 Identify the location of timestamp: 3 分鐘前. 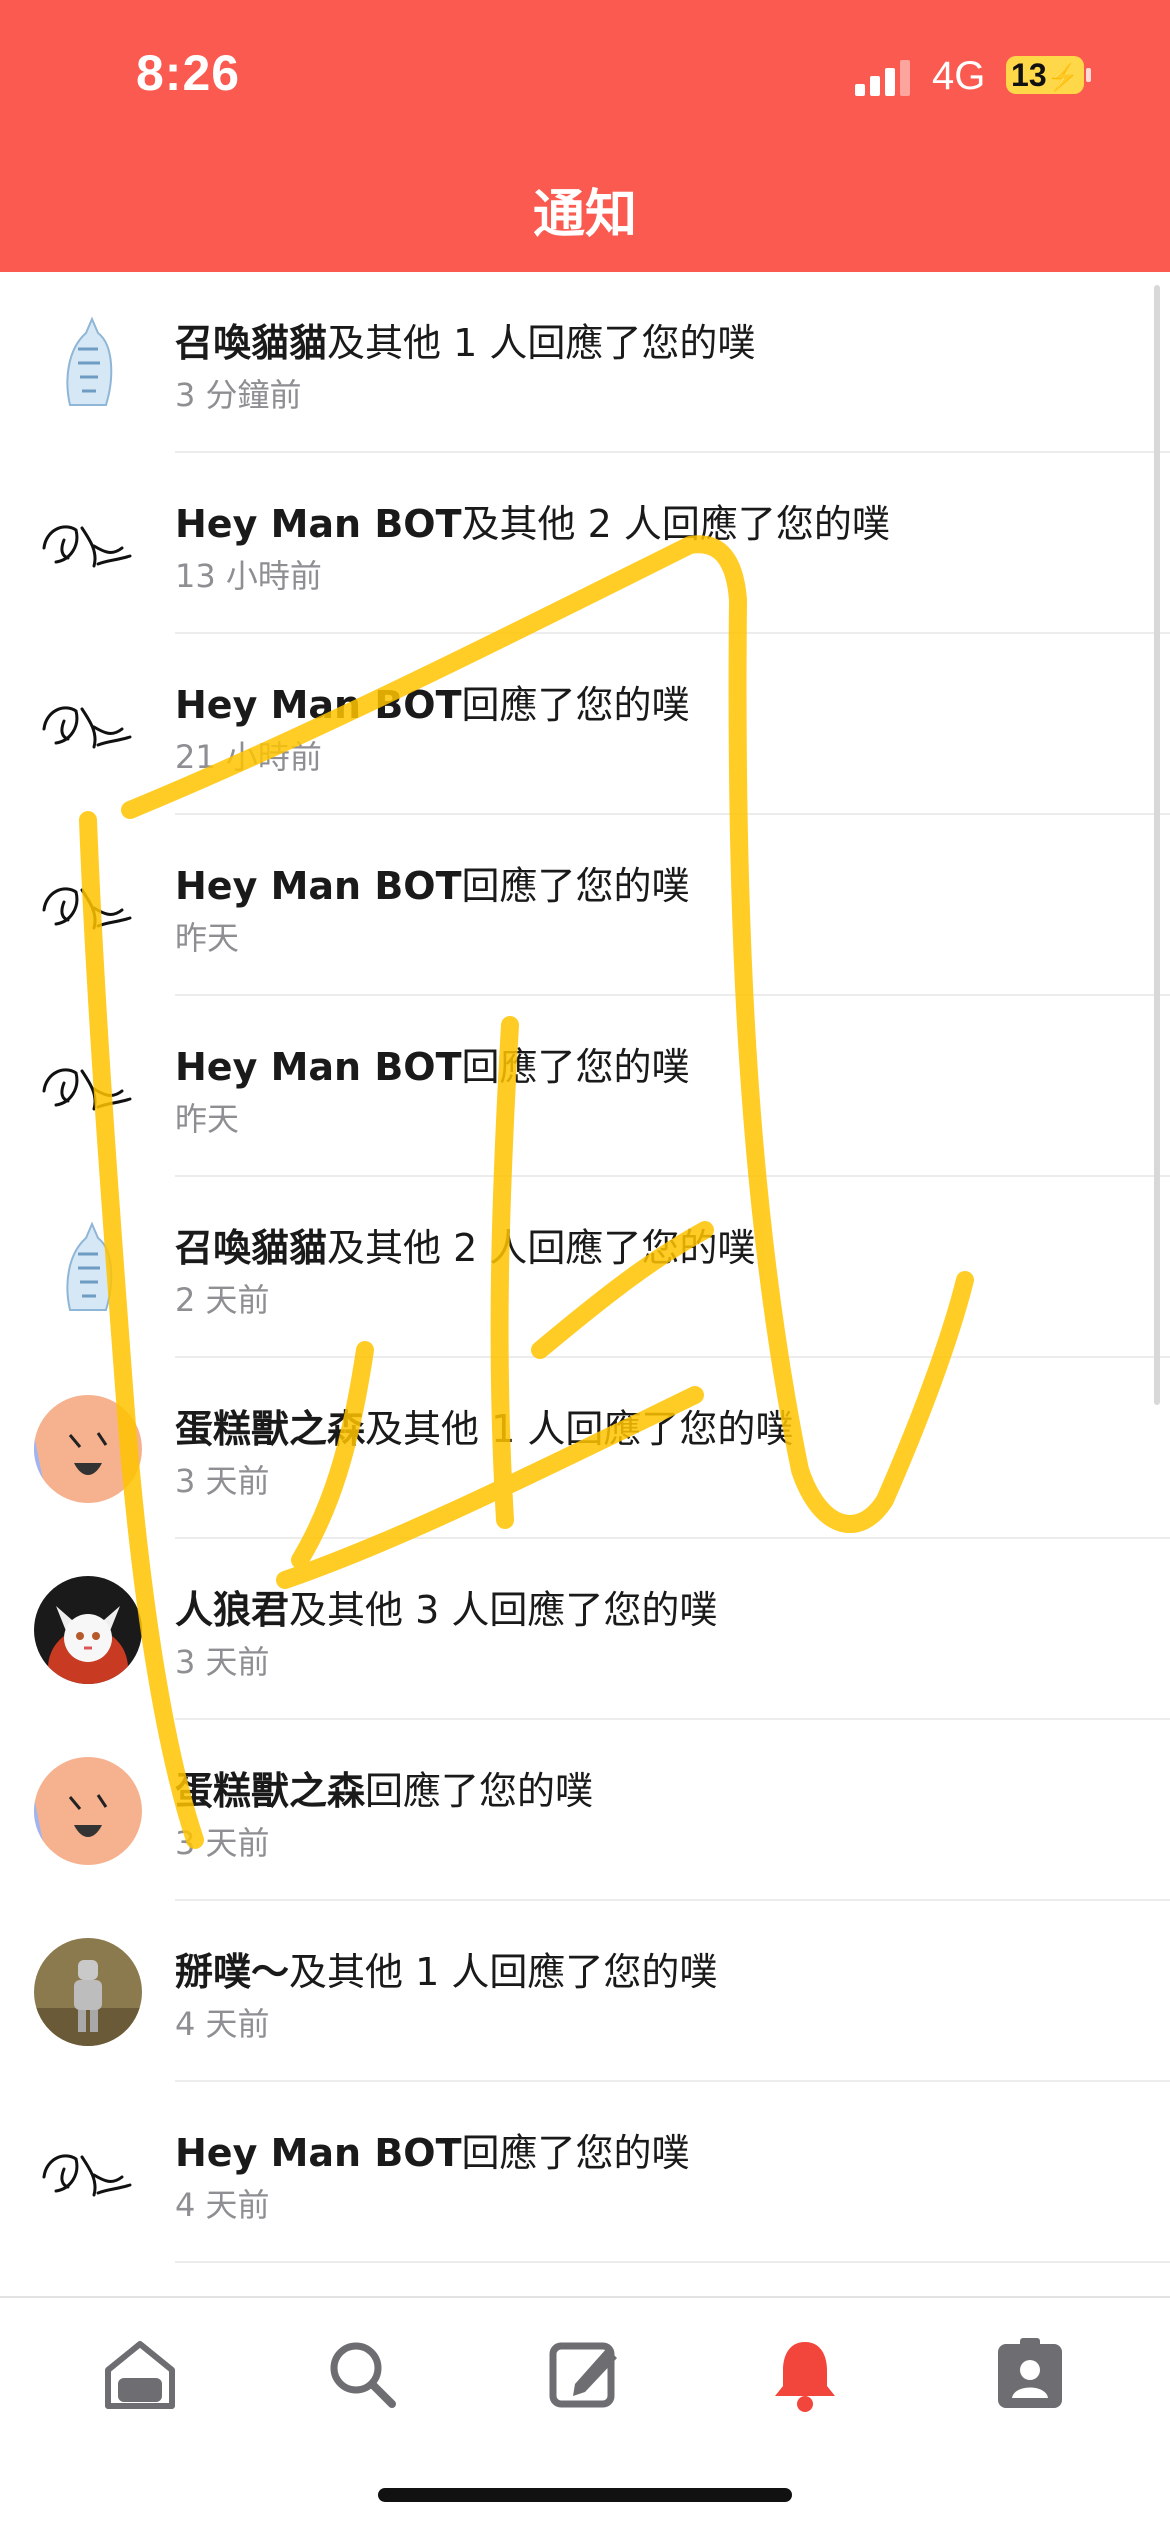
(238, 395).